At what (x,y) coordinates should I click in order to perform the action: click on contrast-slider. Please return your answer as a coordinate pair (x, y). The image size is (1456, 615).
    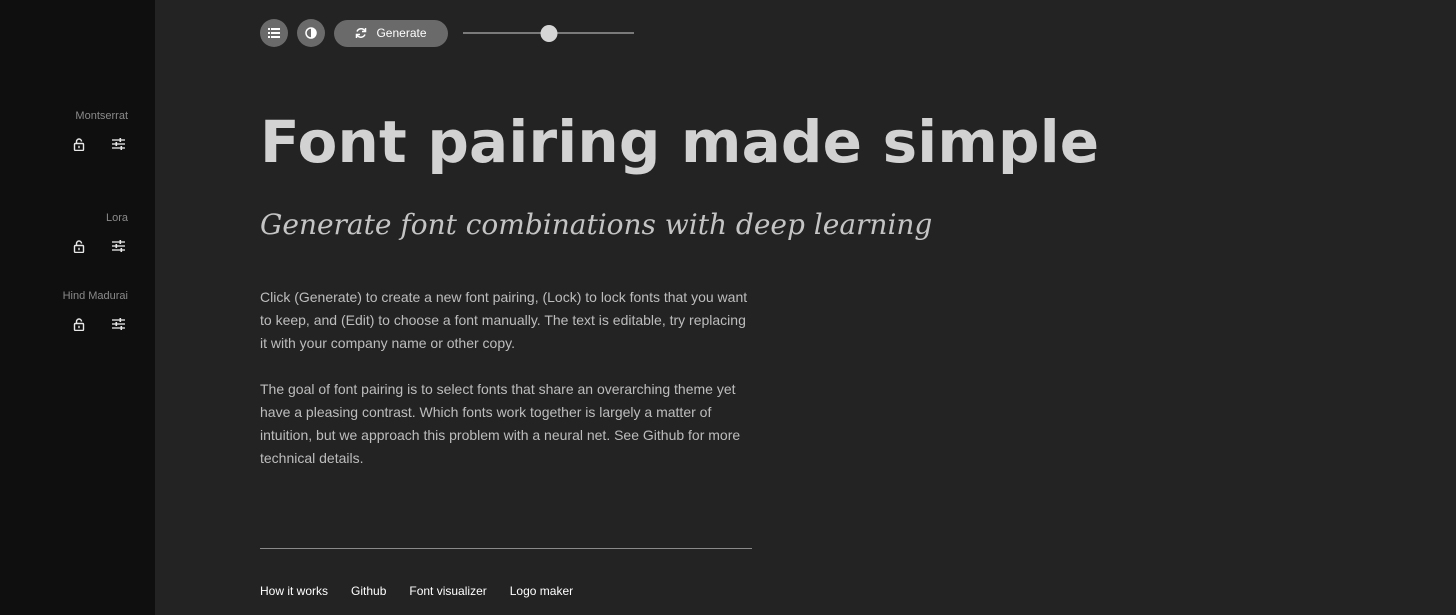
    Looking at the image, I should click on (548, 33).